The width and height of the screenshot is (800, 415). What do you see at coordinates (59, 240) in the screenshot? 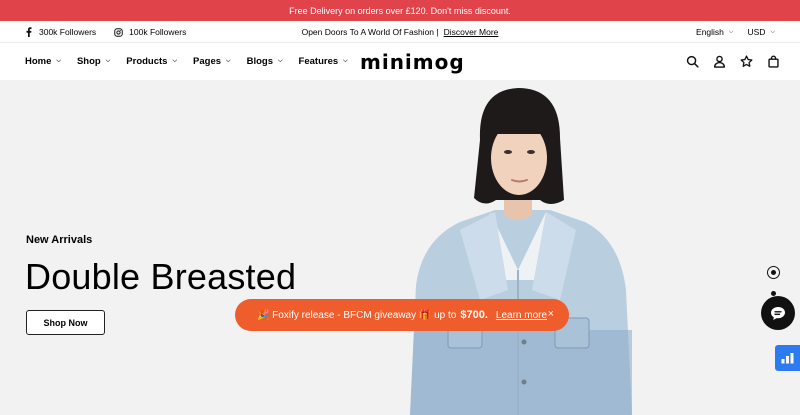
I see `hero-subtitle: New Arrivals` at bounding box center [59, 240].